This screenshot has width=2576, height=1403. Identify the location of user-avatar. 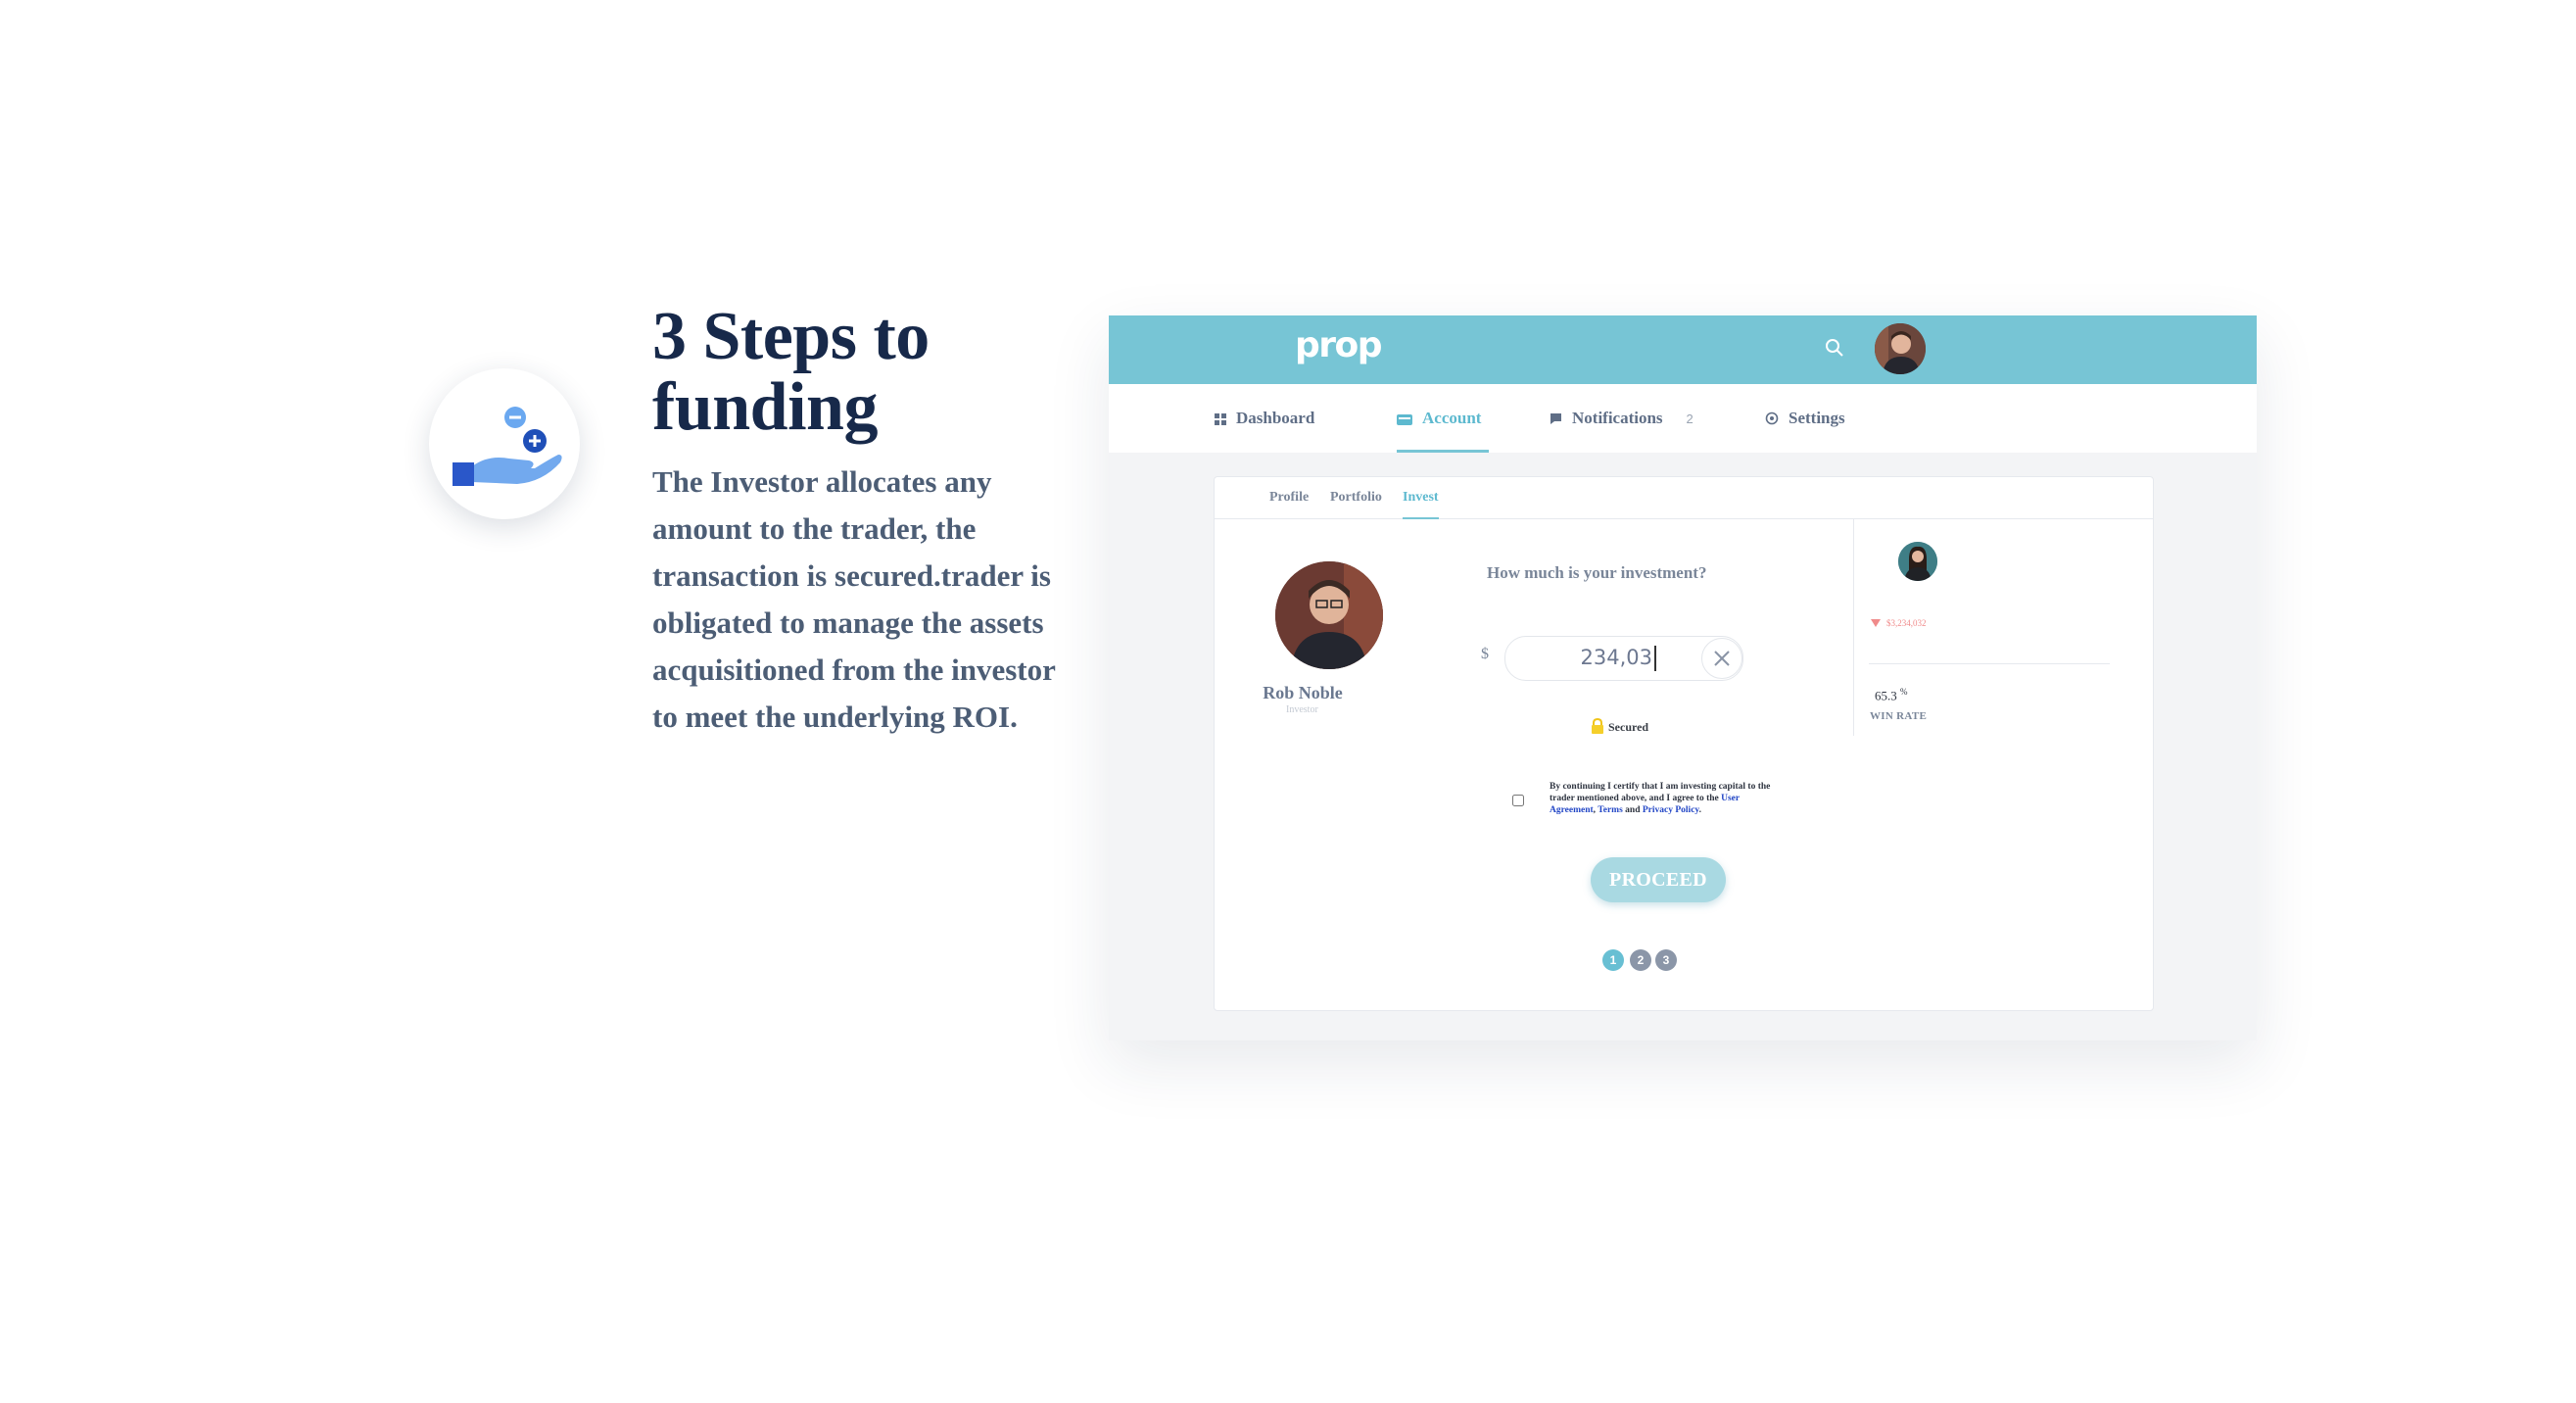
(1901, 349).